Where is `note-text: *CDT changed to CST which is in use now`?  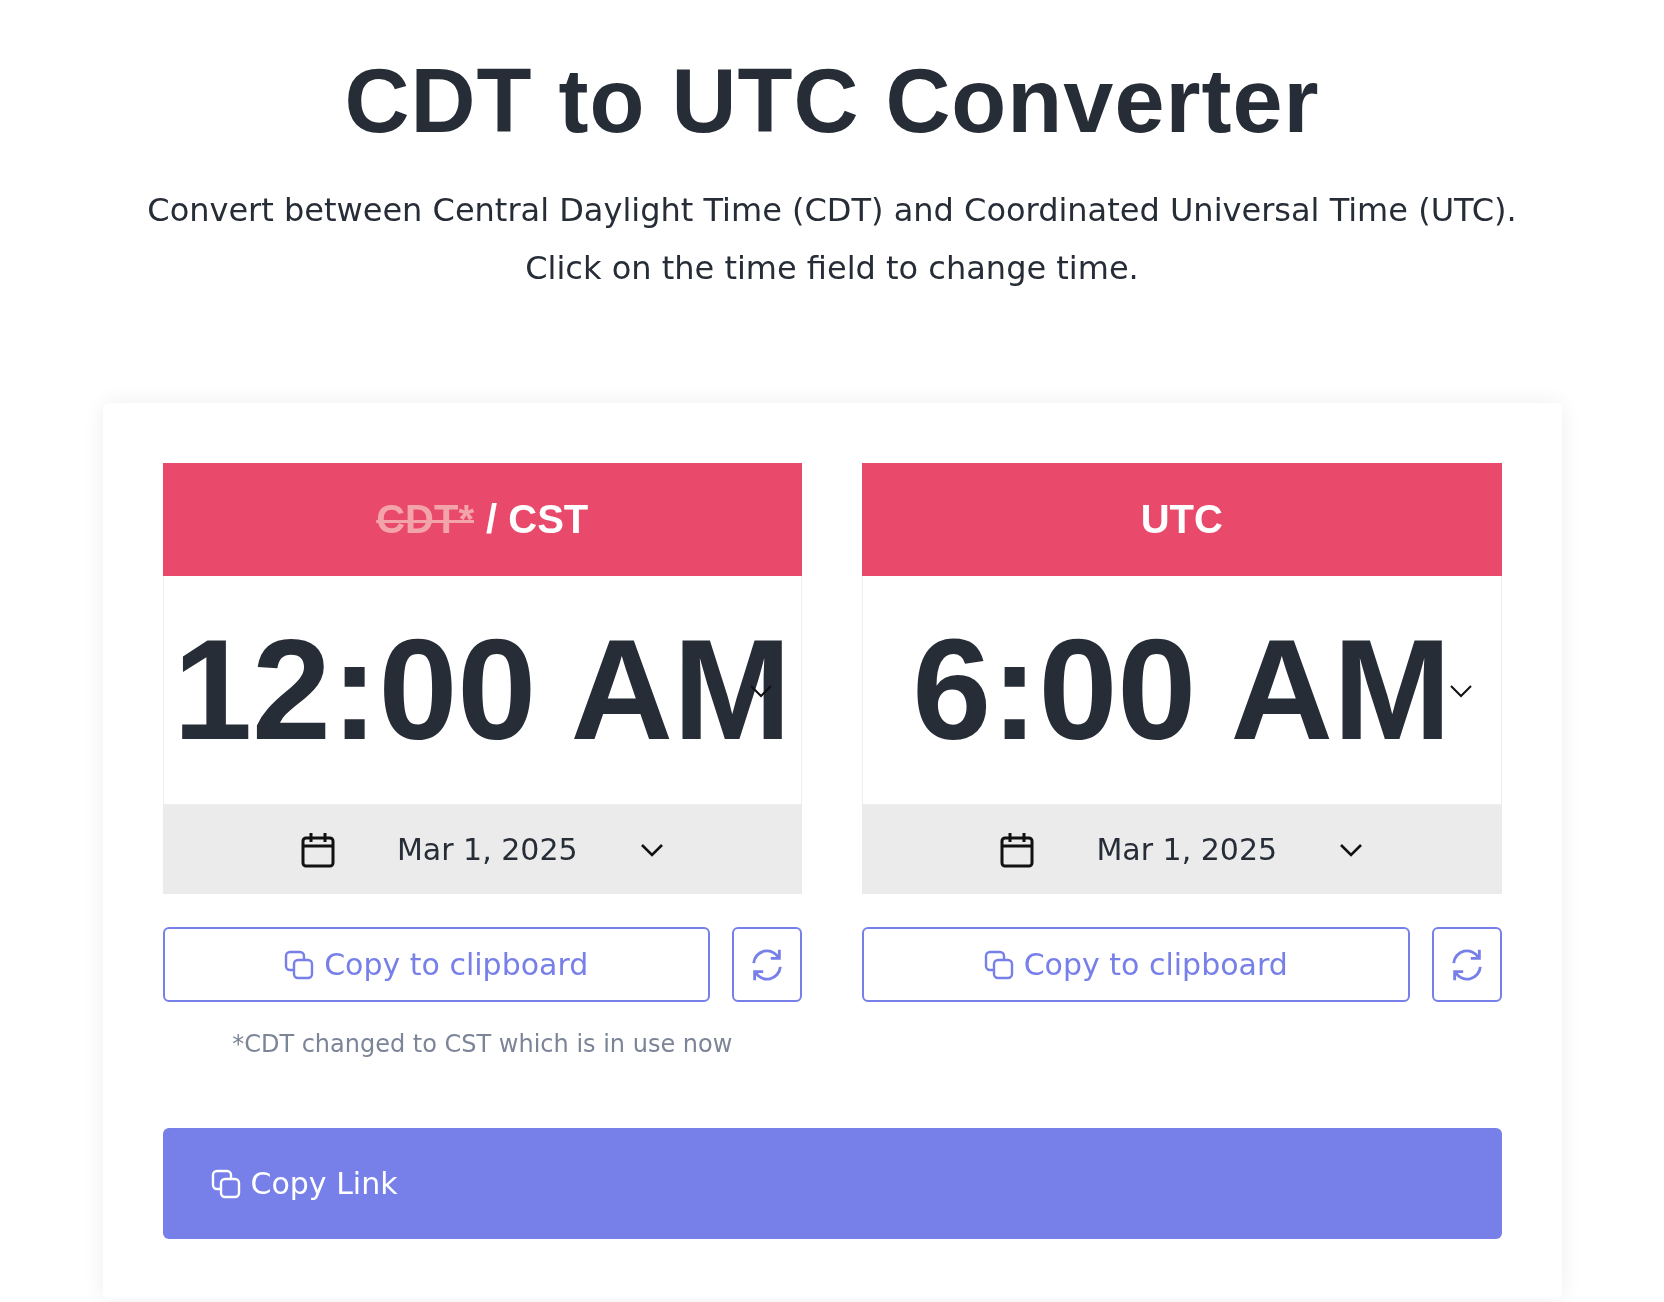 note-text: *CDT changed to CST which is in use now is located at coordinates (482, 1044).